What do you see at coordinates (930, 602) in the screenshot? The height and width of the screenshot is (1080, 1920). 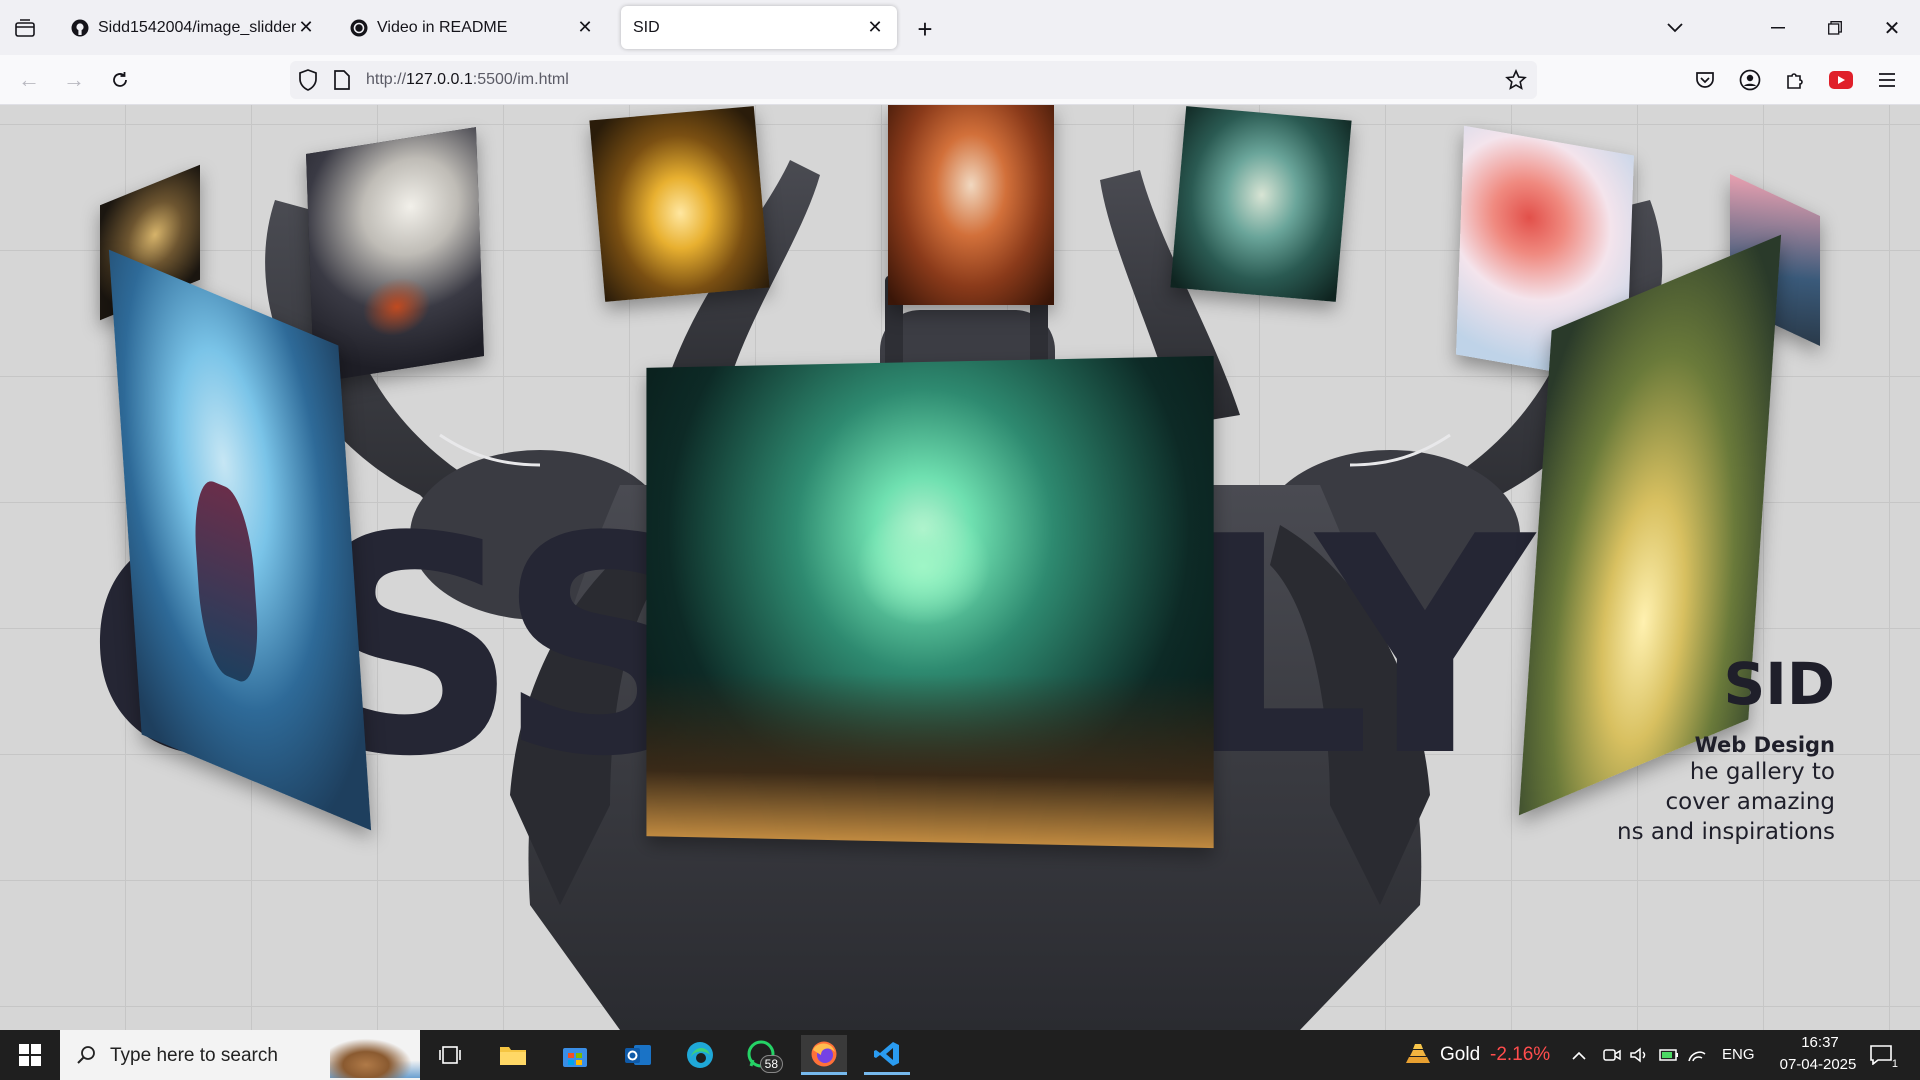 I see `dragon-card-jade-main` at bounding box center [930, 602].